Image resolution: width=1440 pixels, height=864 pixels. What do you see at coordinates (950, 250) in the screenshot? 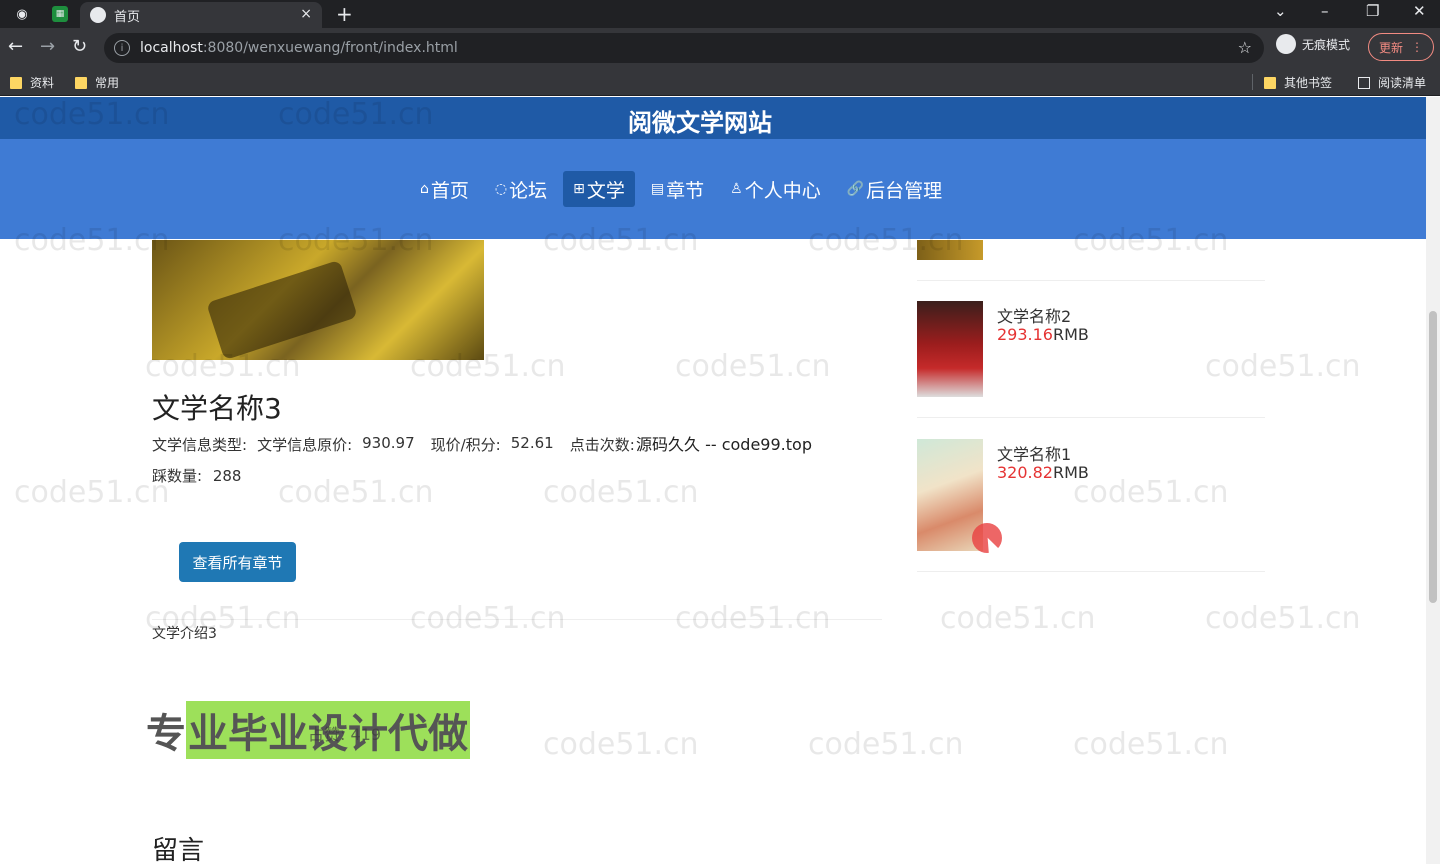
I see `sidebar-thumb-partial` at bounding box center [950, 250].